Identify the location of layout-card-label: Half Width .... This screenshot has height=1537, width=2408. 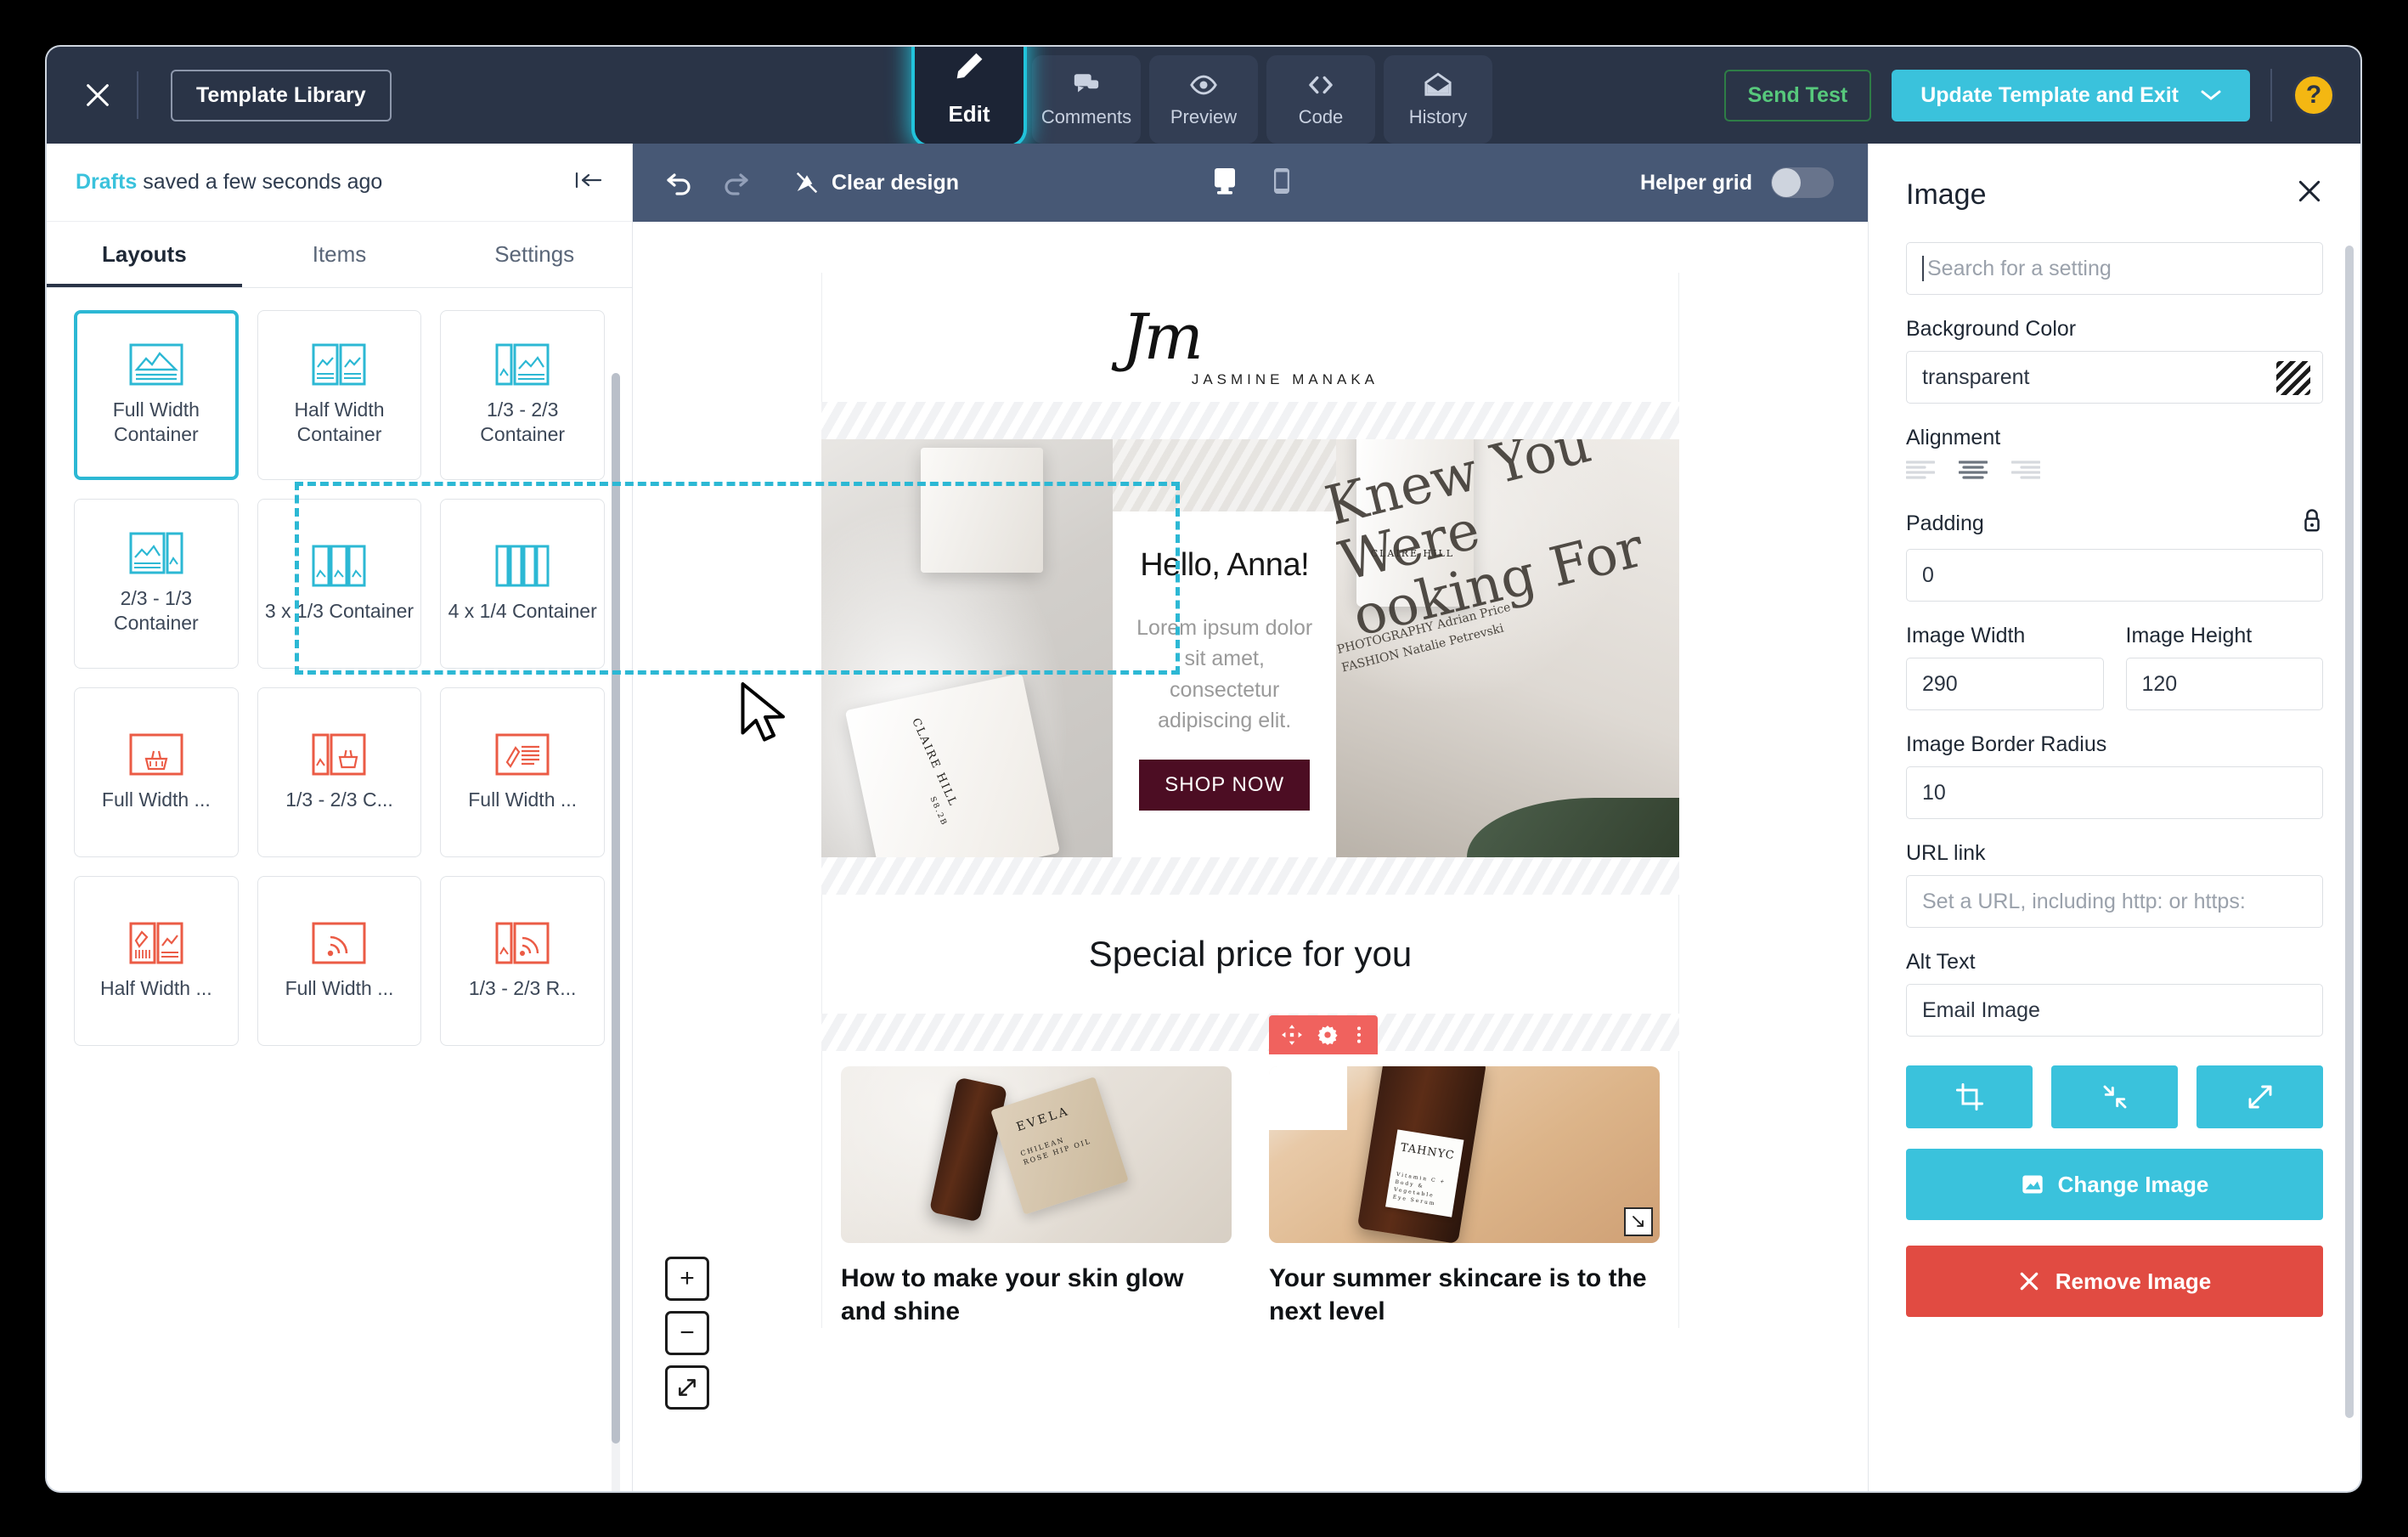
(156, 988).